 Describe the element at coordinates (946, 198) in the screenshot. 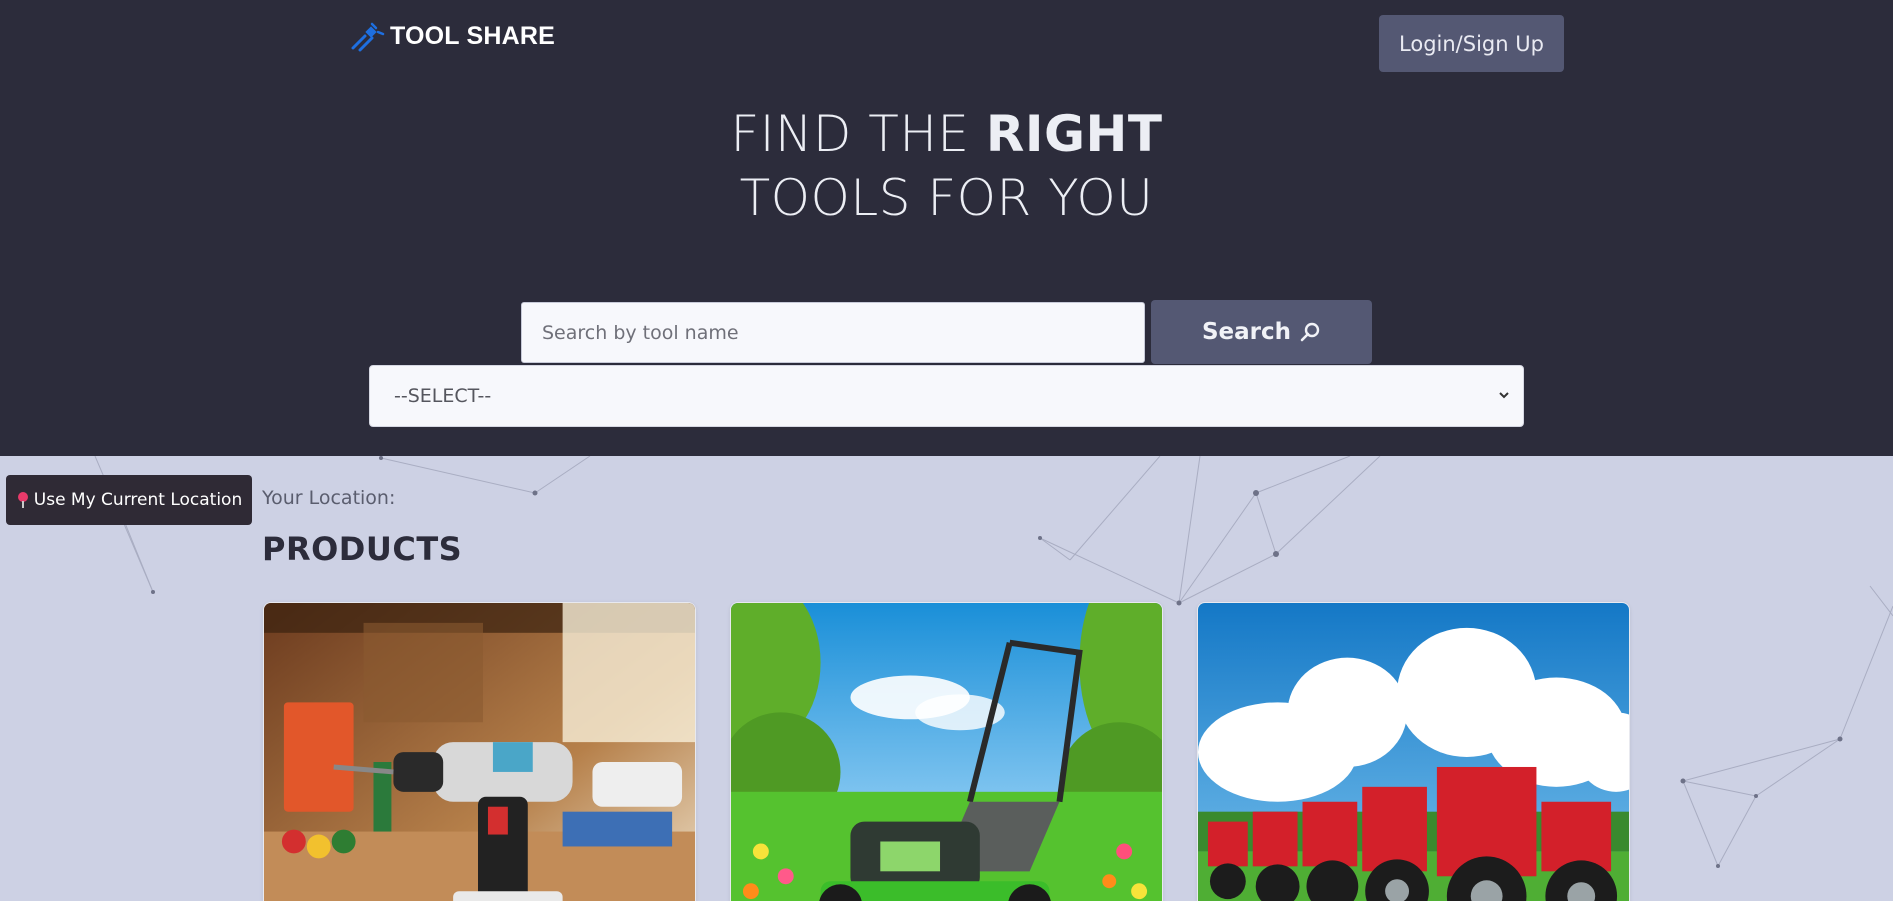

I see `headline-line2: TOOLS FOR YOU` at that location.